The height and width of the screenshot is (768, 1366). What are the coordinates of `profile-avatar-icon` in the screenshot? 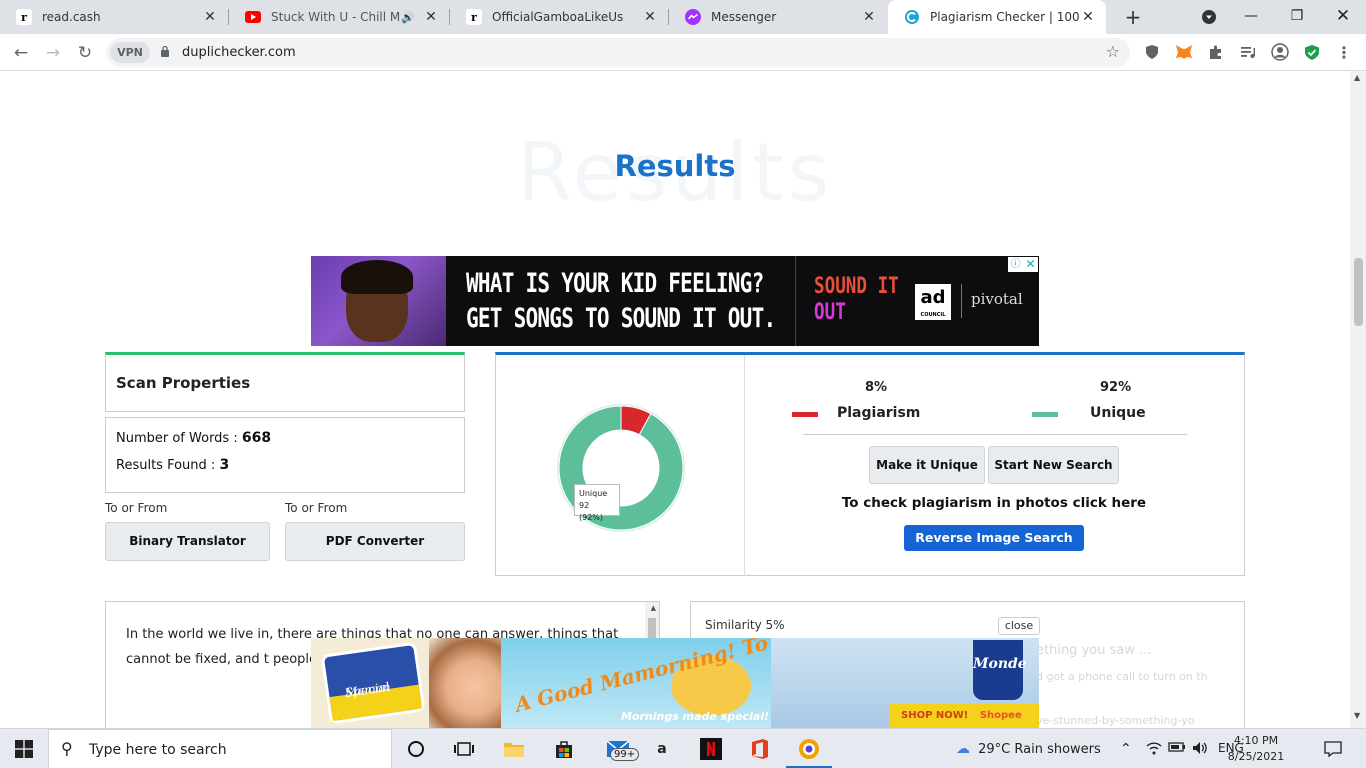 It's located at (1280, 52).